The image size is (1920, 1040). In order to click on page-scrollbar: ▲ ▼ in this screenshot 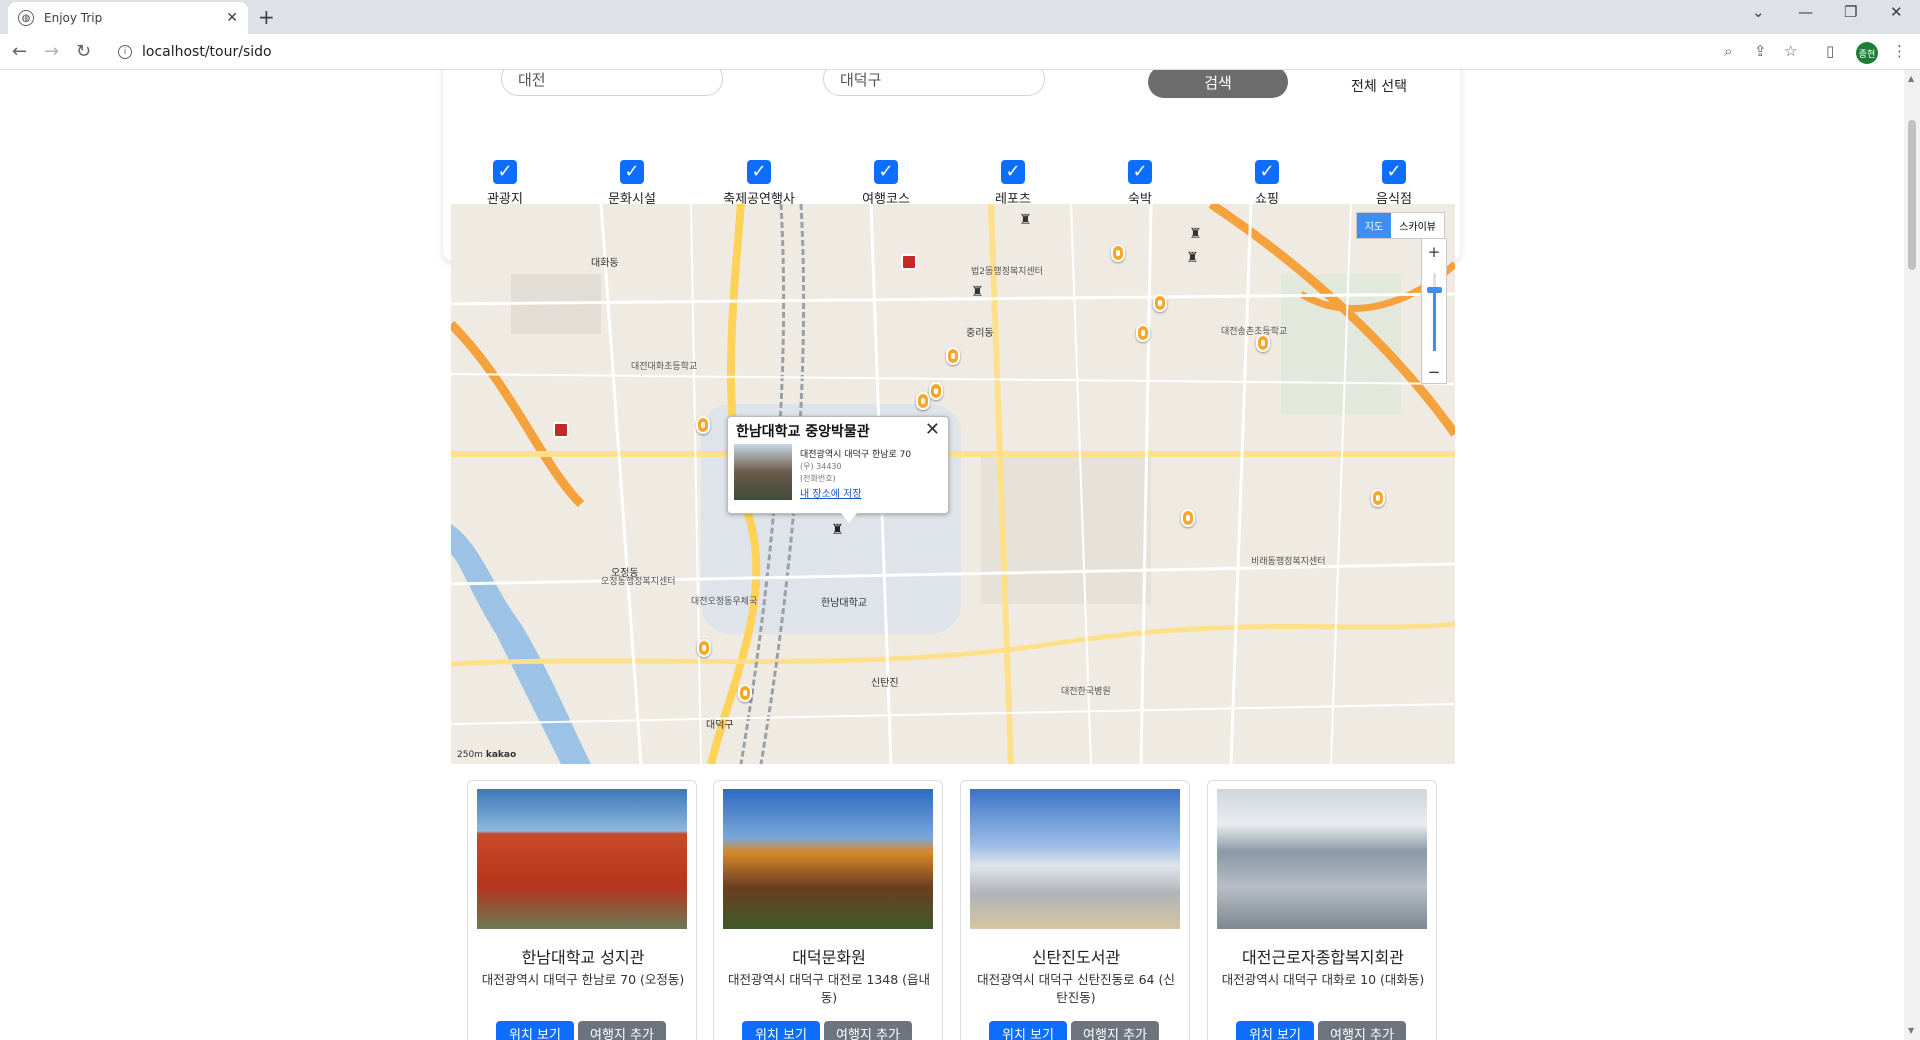, I will do `click(1912, 555)`.